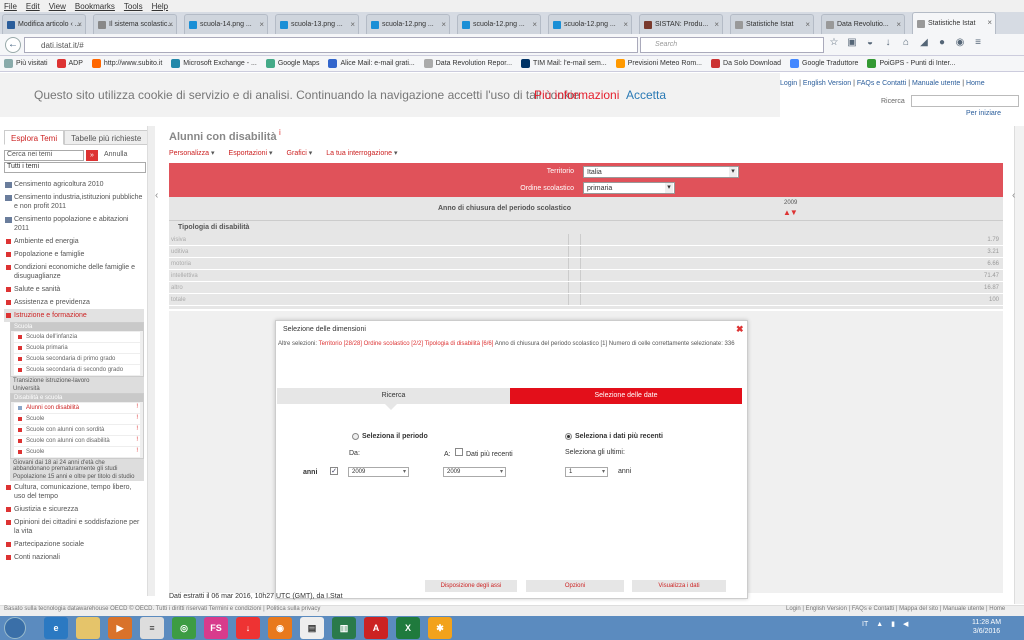 Image resolution: width=1024 pixels, height=640 pixels. Describe the element at coordinates (57, 6) in the screenshot. I see `menu-view: View` at that location.